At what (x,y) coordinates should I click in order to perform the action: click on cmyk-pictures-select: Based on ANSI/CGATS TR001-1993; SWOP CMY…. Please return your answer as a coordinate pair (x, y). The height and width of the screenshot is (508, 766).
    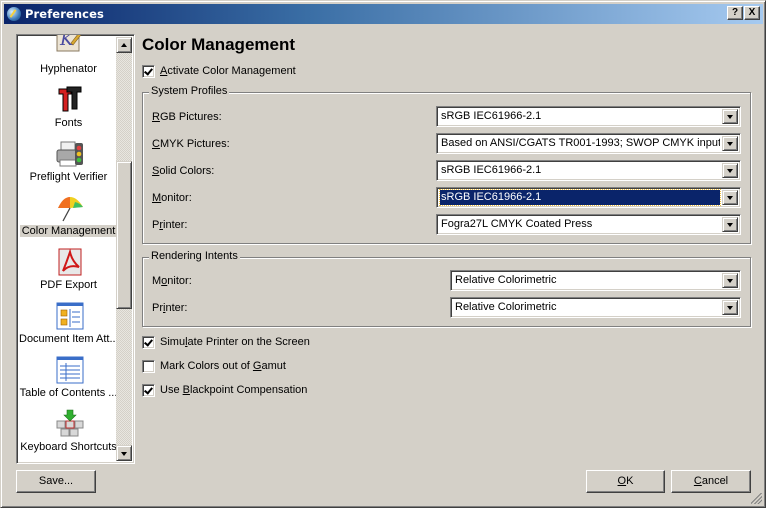
    Looking at the image, I should click on (588, 143).